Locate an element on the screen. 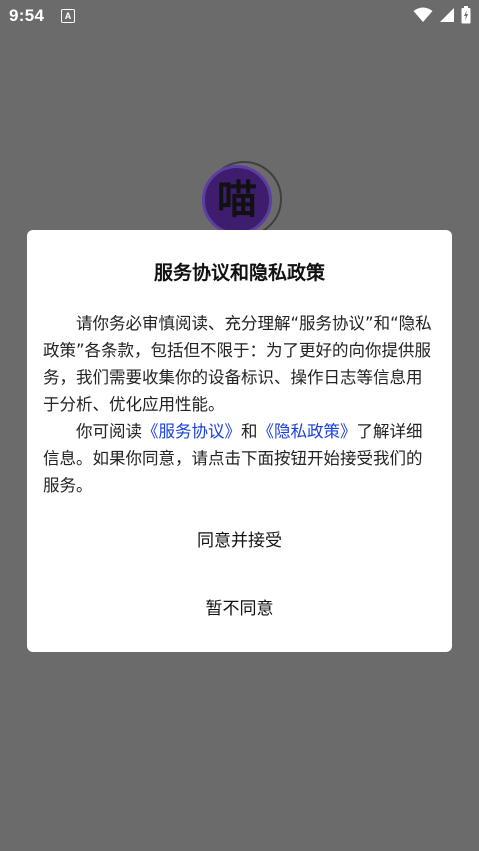 The width and height of the screenshot is (479, 851). battery-icon is located at coordinates (466, 15).